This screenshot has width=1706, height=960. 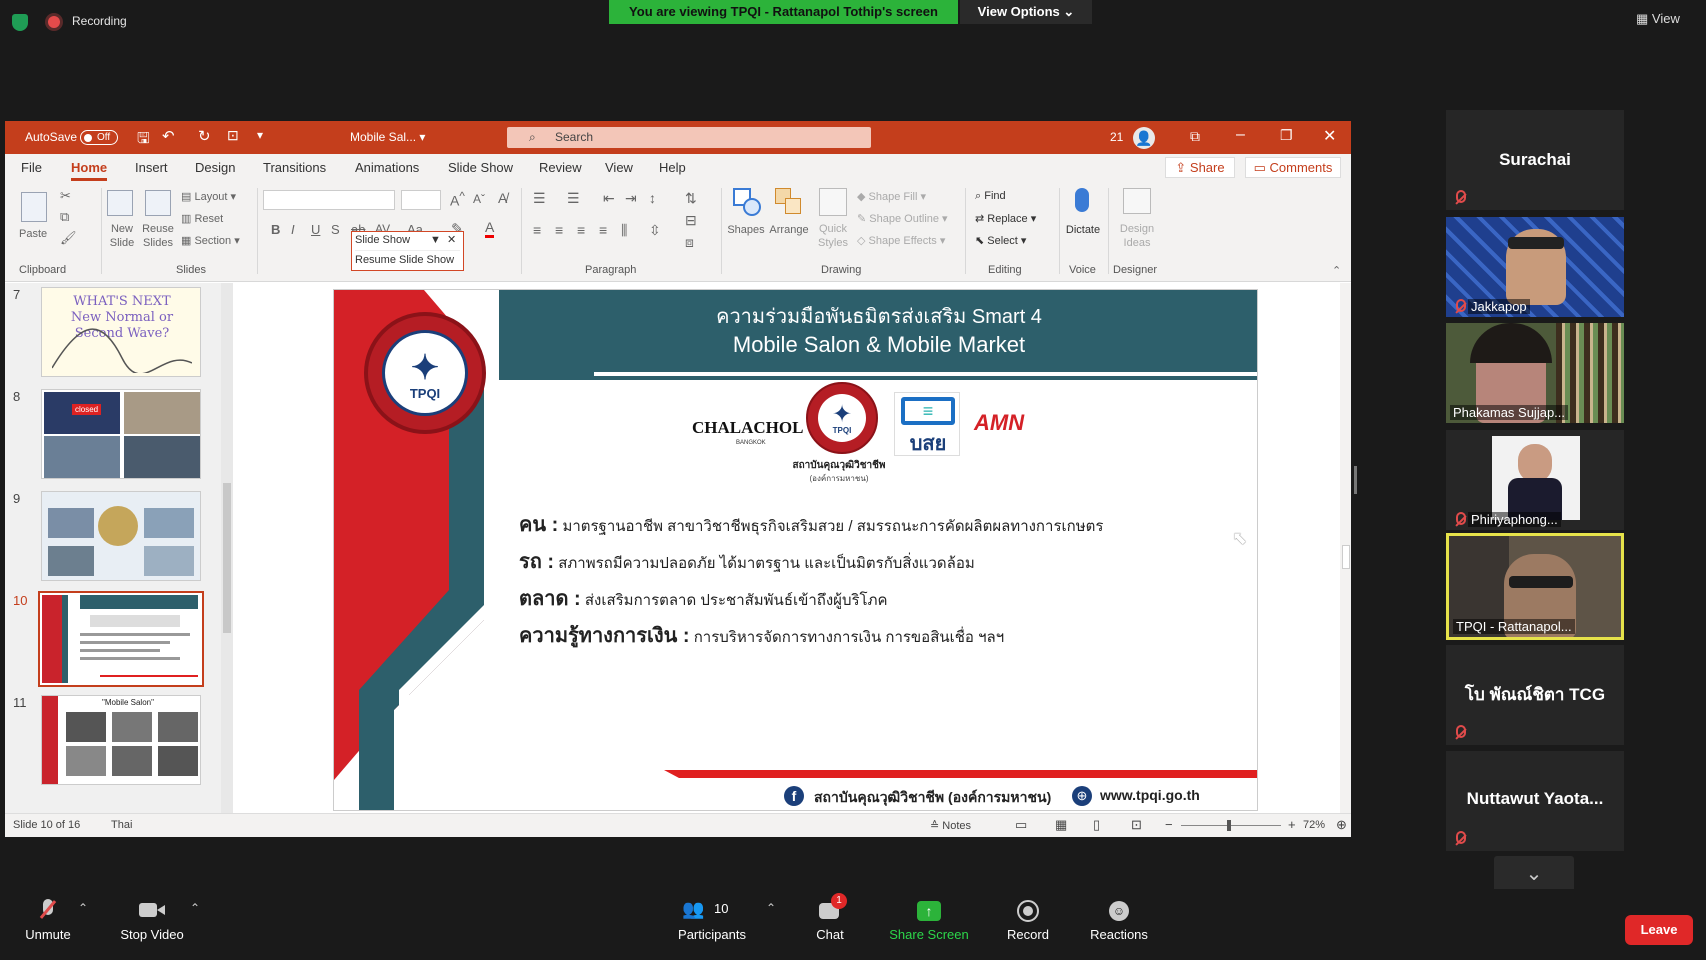 I want to click on participant-tile: Jakkapop, so click(x=1535, y=267).